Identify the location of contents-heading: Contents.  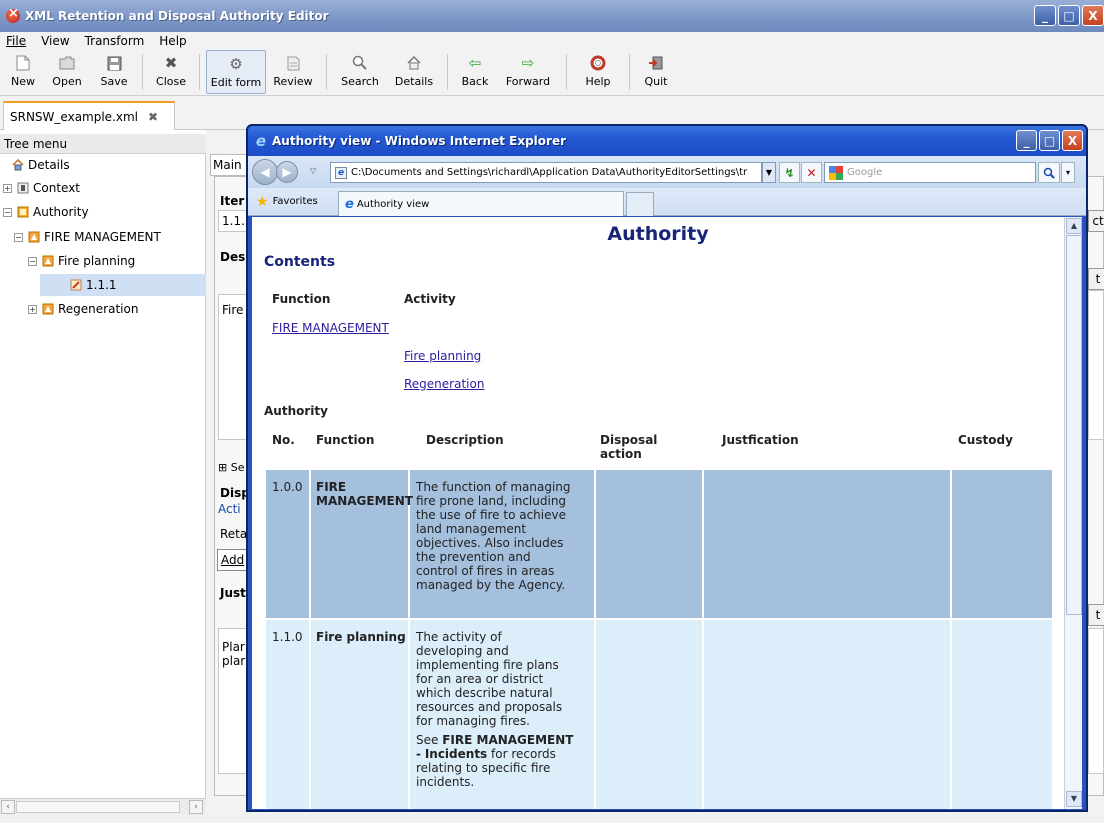
(300, 262).